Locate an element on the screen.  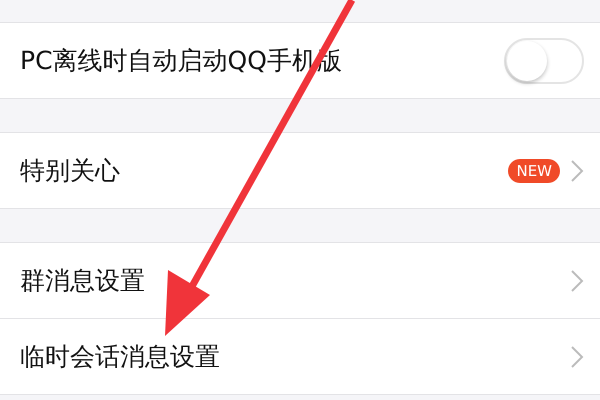
row-label: 特别关心 is located at coordinates (70, 171).